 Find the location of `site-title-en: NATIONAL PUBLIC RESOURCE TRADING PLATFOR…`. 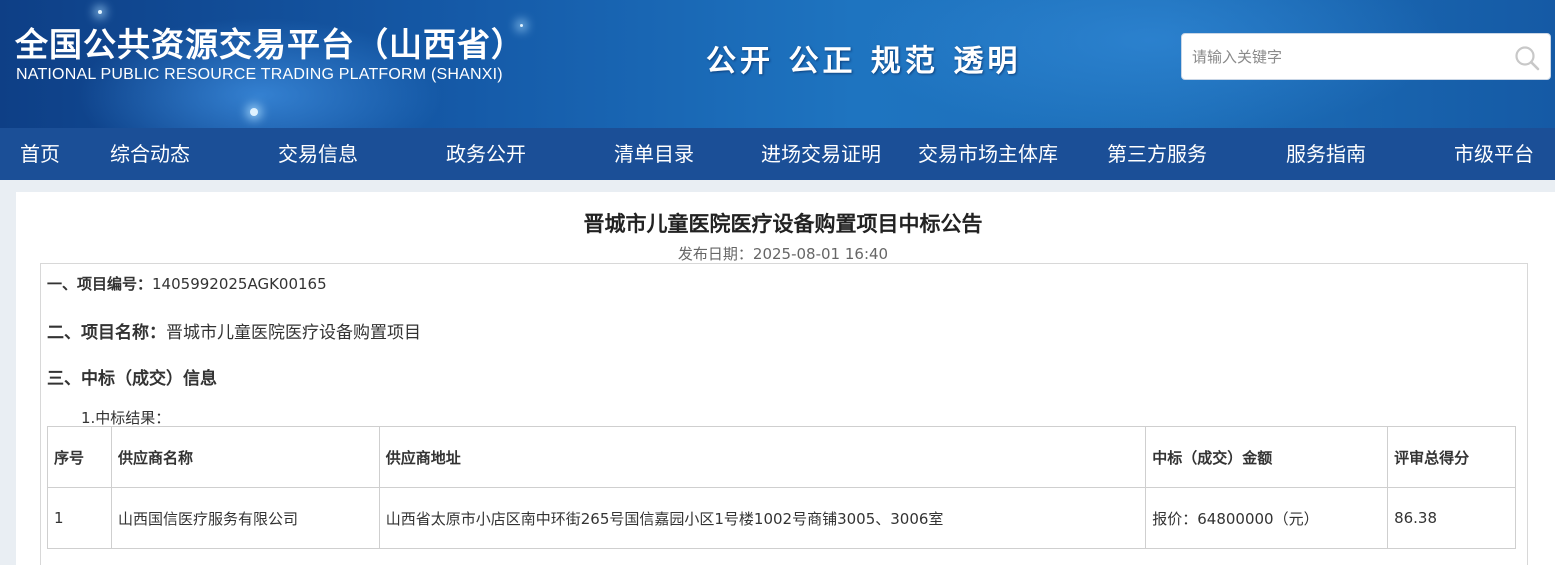

site-title-en: NATIONAL PUBLIC RESOURCE TRADING PLATFOR… is located at coordinates (259, 74).